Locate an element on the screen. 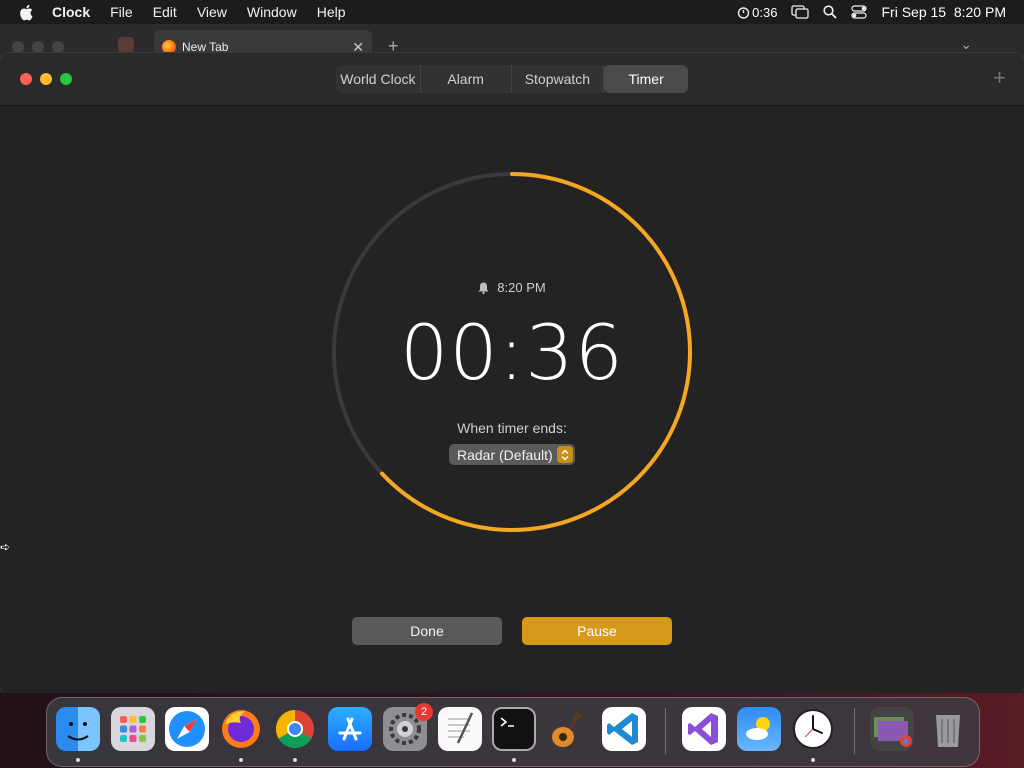  clock-app-icon is located at coordinates (813, 729).